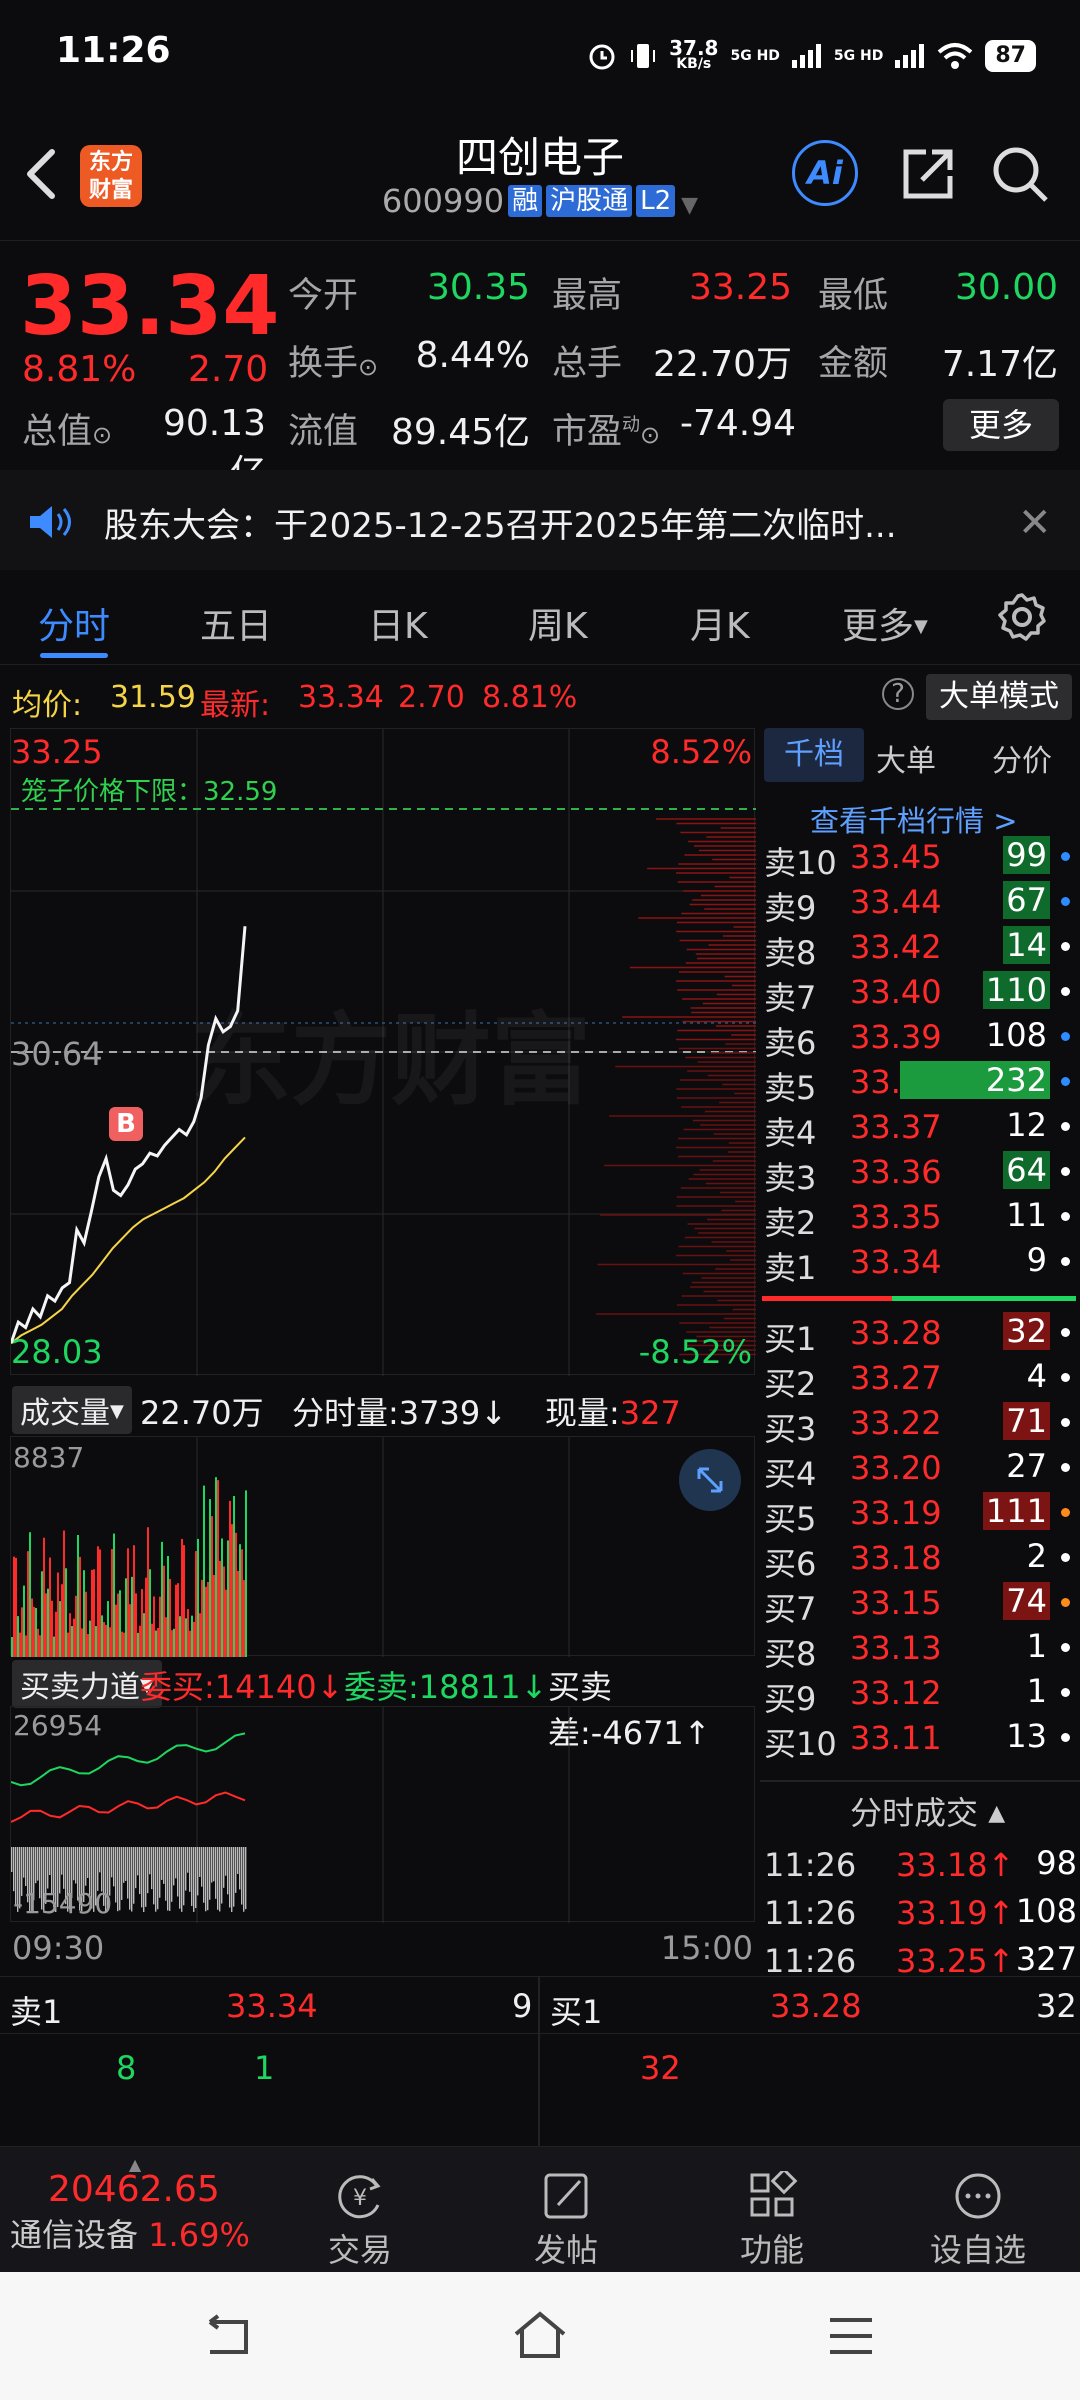 This screenshot has width=1080, height=2400. Describe the element at coordinates (920, 1649) in the screenshot. I see `bid-row: 买8 33.13 1` at that location.